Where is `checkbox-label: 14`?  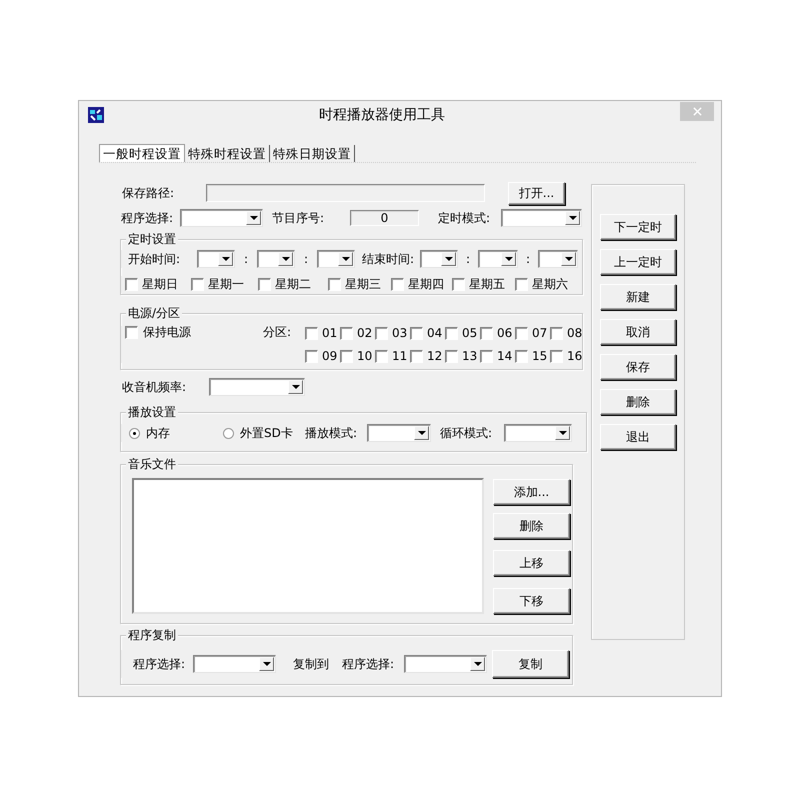
checkbox-label: 14 is located at coordinates (504, 356).